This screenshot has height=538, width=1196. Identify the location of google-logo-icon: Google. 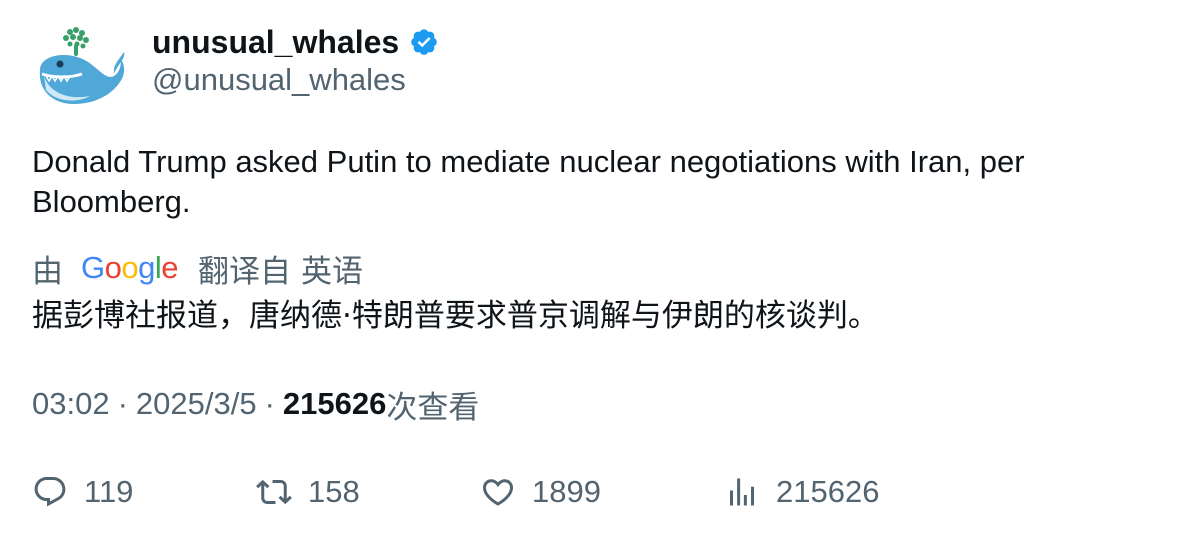
(130, 267).